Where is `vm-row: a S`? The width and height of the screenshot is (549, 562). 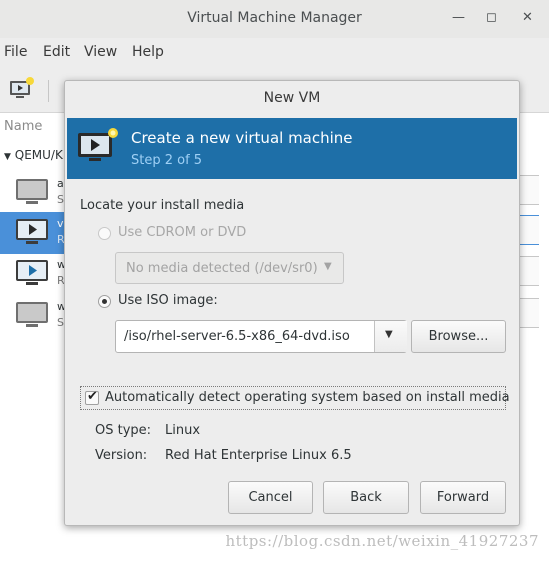
vm-row: a S is located at coordinates (35, 194).